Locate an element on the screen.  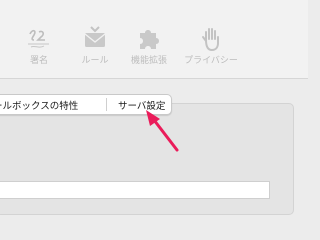
toolbar-label-rules: ルール is located at coordinates (95, 61).